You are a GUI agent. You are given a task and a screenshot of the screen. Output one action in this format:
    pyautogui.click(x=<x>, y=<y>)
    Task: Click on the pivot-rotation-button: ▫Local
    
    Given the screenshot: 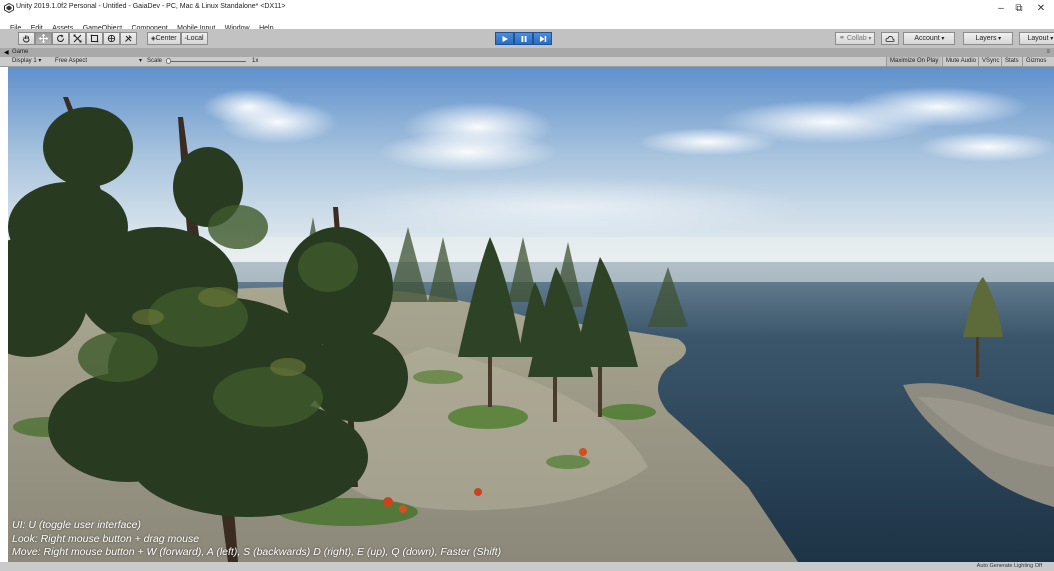 What is the action you would take?
    pyautogui.click(x=194, y=38)
    